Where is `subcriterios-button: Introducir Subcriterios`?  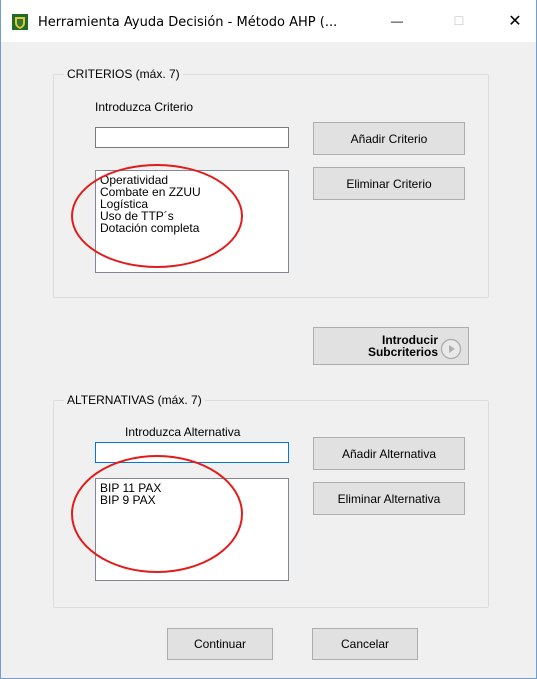
subcriterios-button: Introducir Subcriterios is located at coordinates (391, 346).